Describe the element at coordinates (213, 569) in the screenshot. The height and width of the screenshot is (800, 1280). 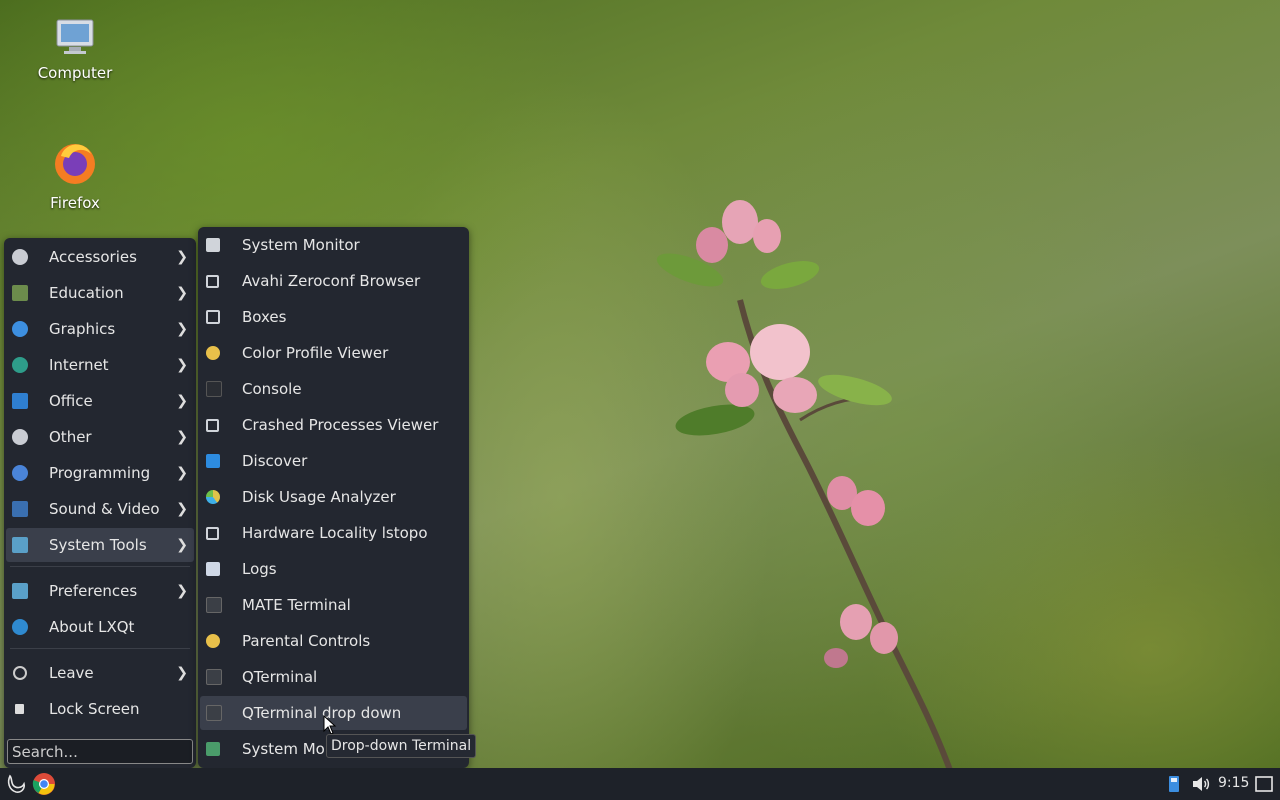
I see `logs-icon` at that location.